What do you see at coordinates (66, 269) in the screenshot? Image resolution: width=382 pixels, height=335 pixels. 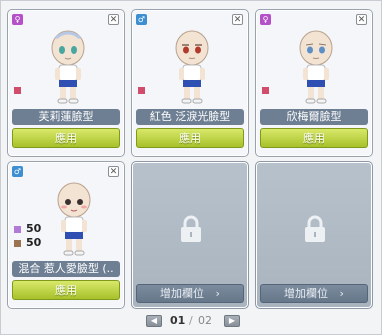 I see `face-name: 混合 惹人愛臉型 (..` at bounding box center [66, 269].